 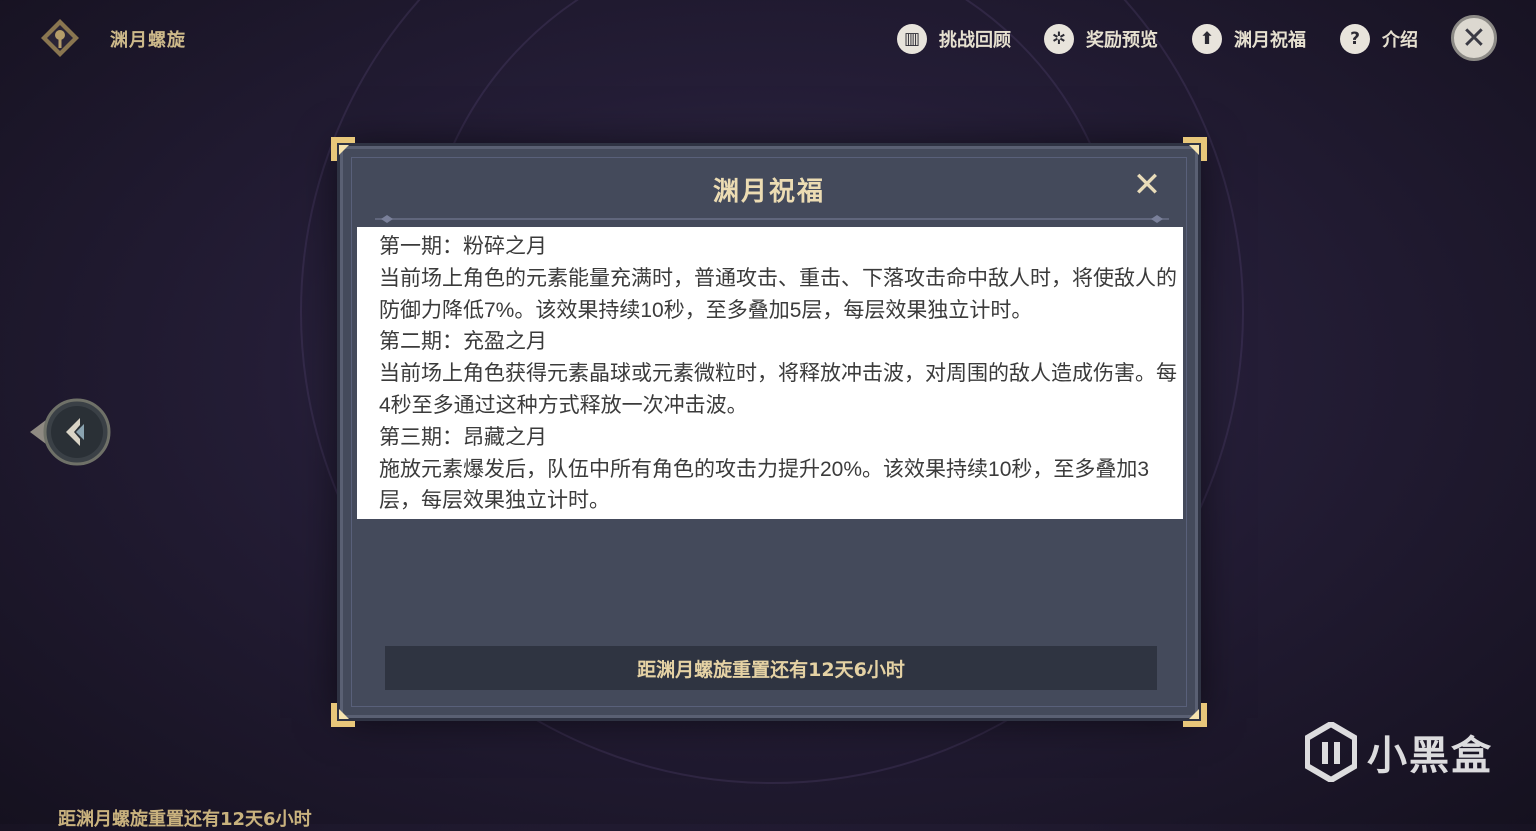 What do you see at coordinates (975, 40) in the screenshot?
I see `nav-label: 挑战回顾` at bounding box center [975, 40].